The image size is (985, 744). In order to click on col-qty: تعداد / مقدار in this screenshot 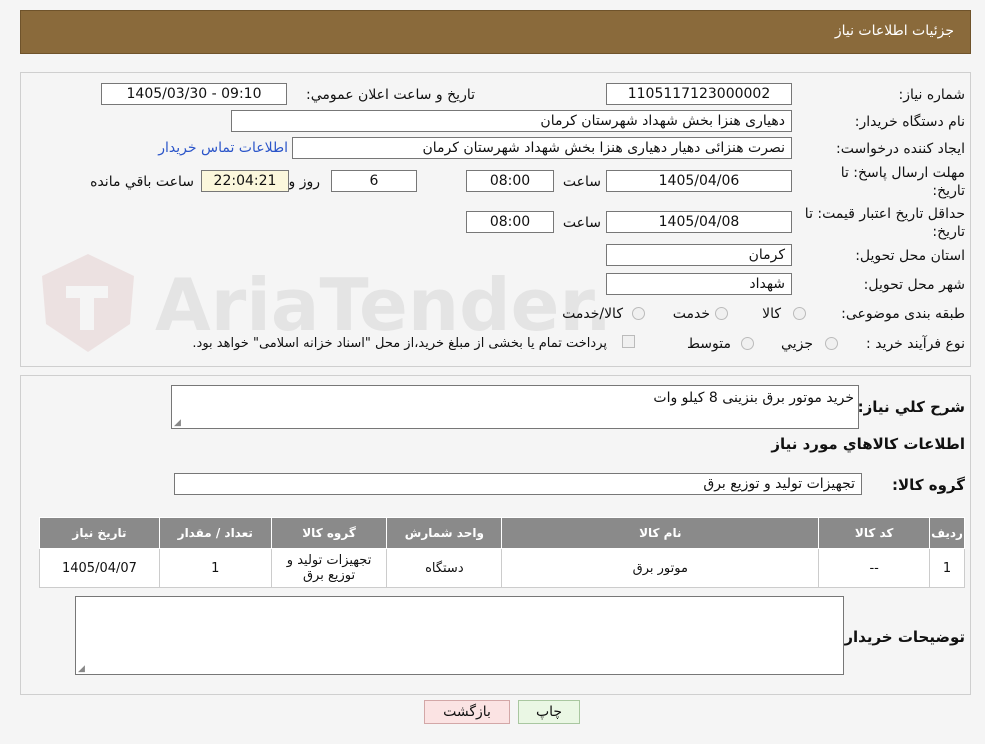, I will do `click(215, 533)`.